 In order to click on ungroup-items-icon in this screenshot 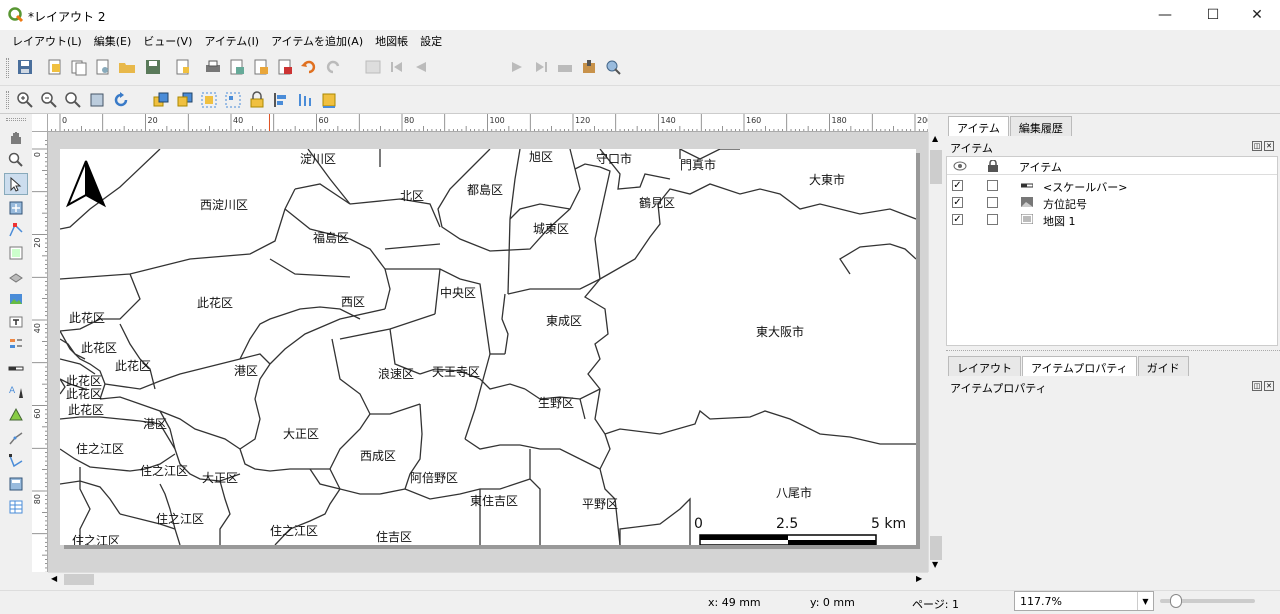, I will do `click(233, 100)`.